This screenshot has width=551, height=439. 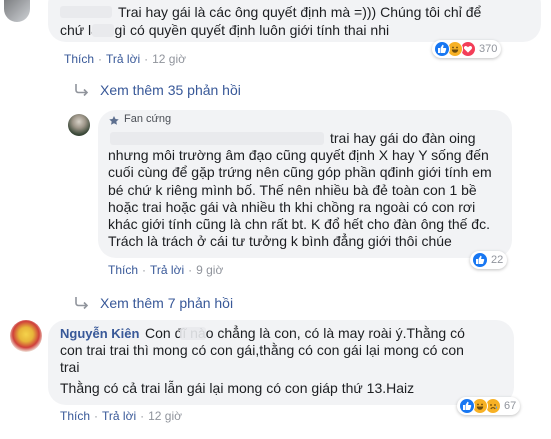 I want to click on reaction-summary: 22, so click(x=489, y=260).